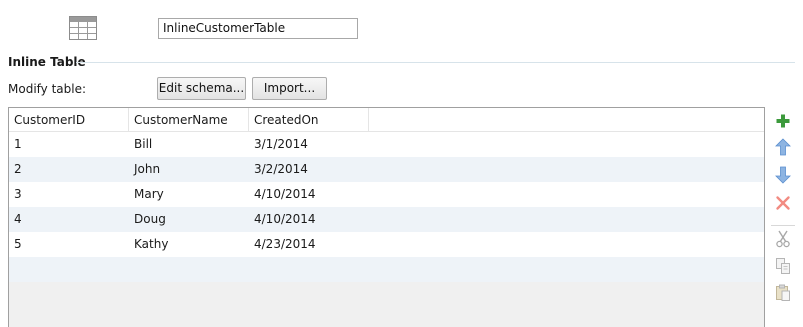 The image size is (803, 327). What do you see at coordinates (189, 144) in the screenshot?
I see `cell-customername: Bill` at bounding box center [189, 144].